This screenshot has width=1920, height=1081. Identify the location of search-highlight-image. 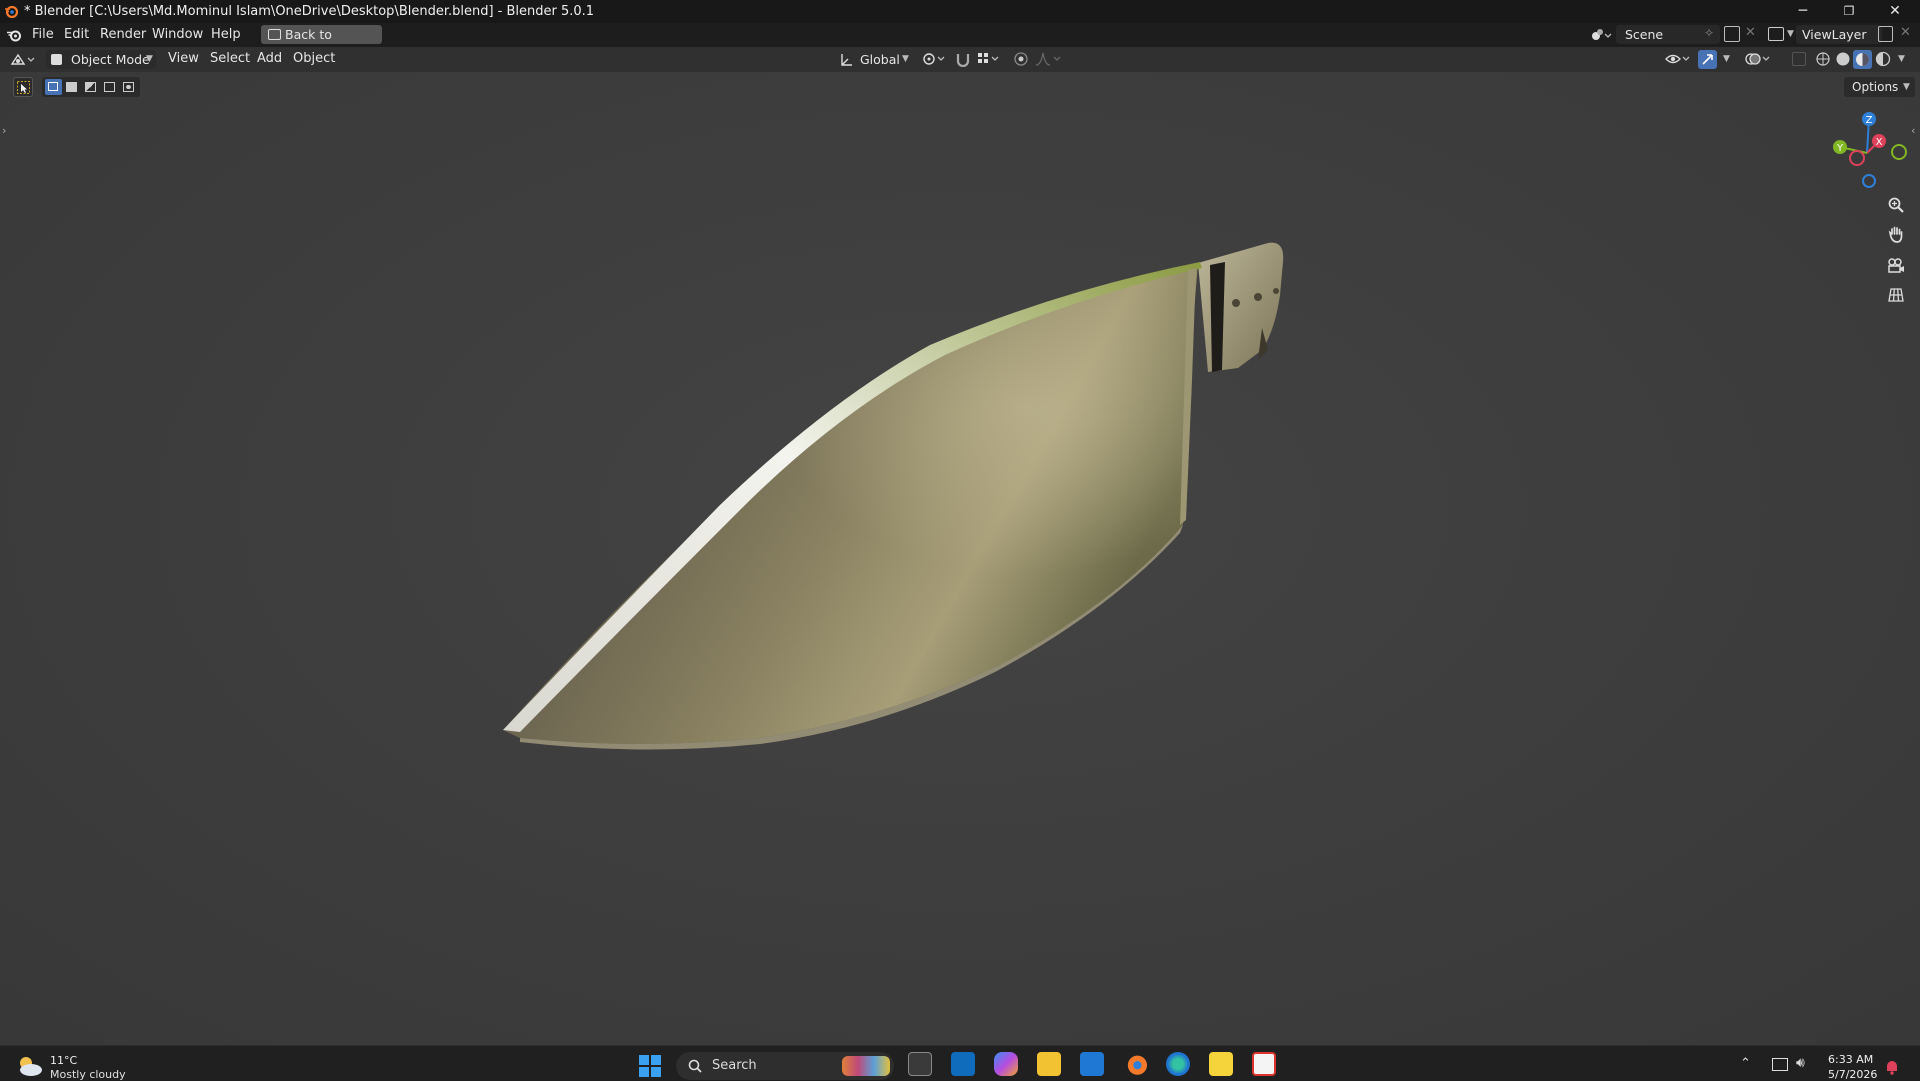
(866, 1066).